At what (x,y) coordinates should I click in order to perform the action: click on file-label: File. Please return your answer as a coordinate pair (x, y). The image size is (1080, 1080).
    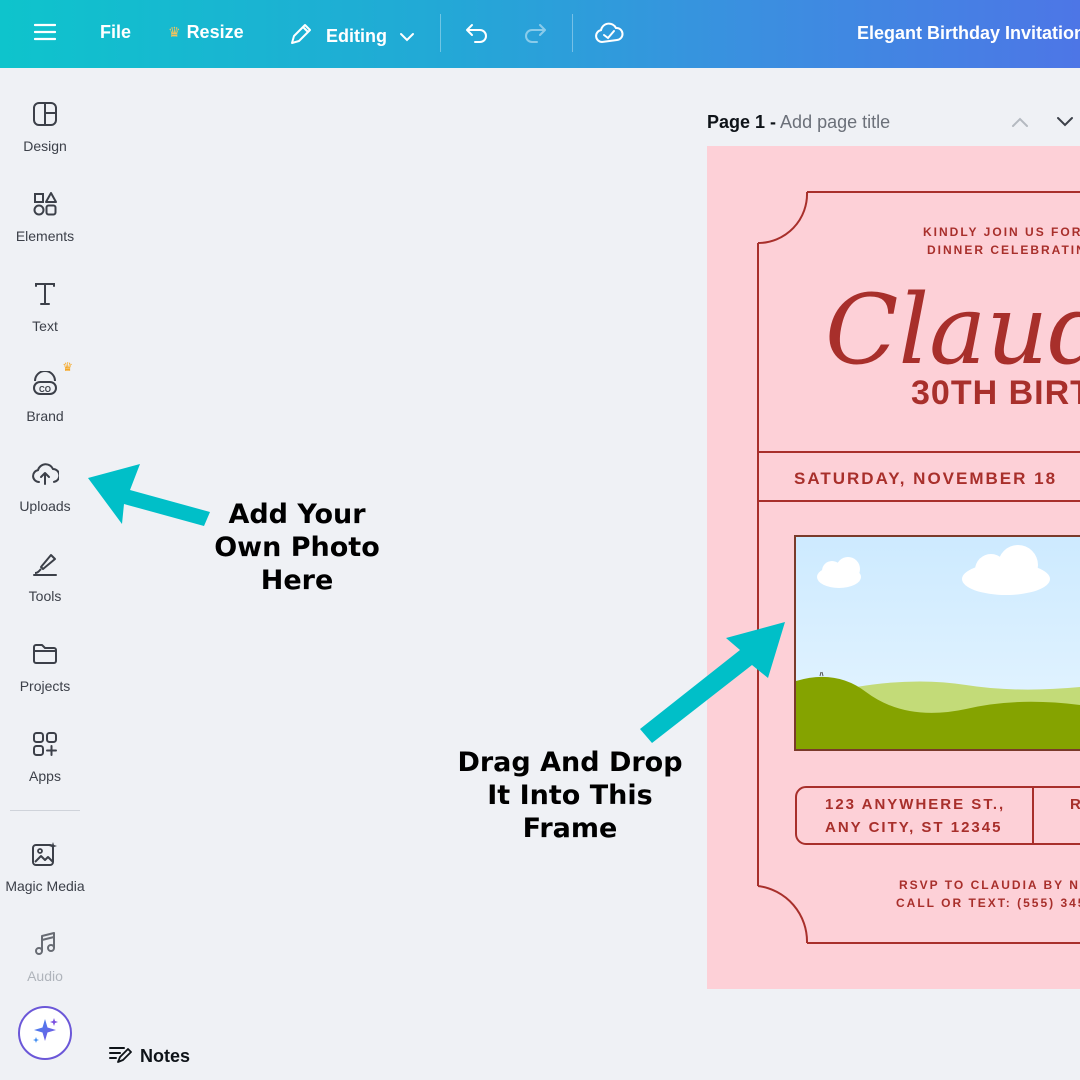
    Looking at the image, I should click on (116, 32).